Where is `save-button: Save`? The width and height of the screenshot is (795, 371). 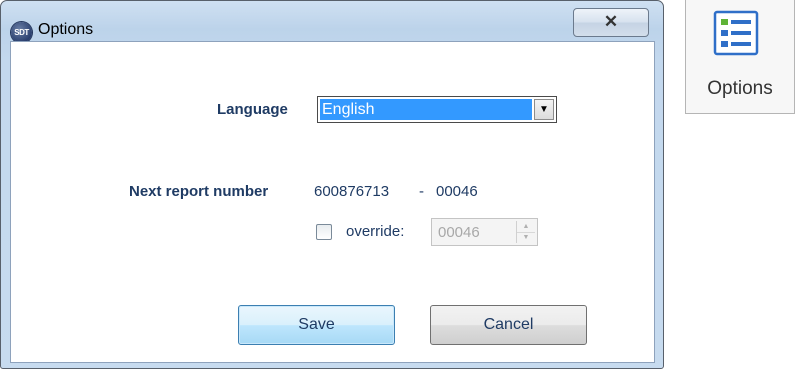
save-button: Save is located at coordinates (316, 325).